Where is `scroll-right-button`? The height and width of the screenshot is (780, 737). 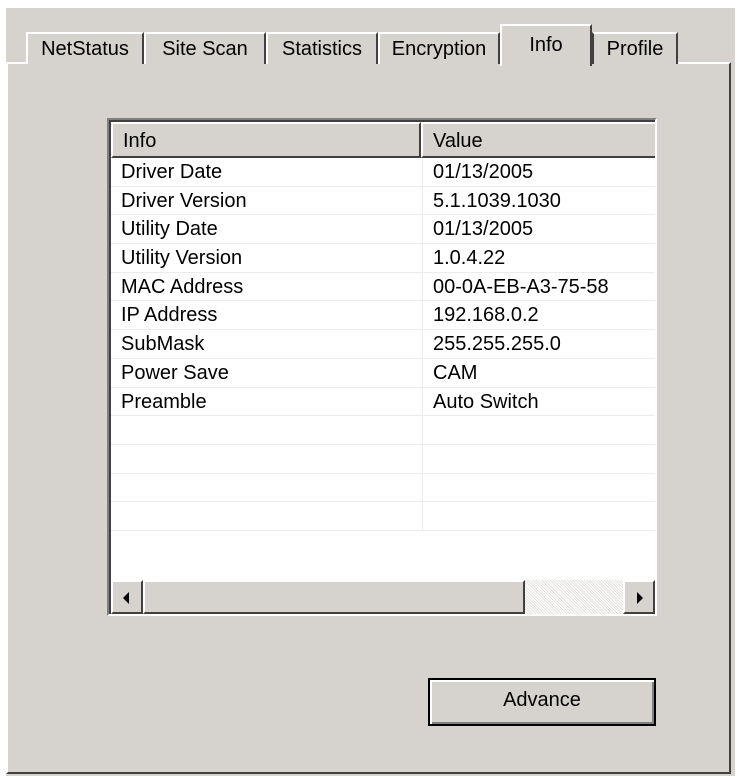 scroll-right-button is located at coordinates (639, 597).